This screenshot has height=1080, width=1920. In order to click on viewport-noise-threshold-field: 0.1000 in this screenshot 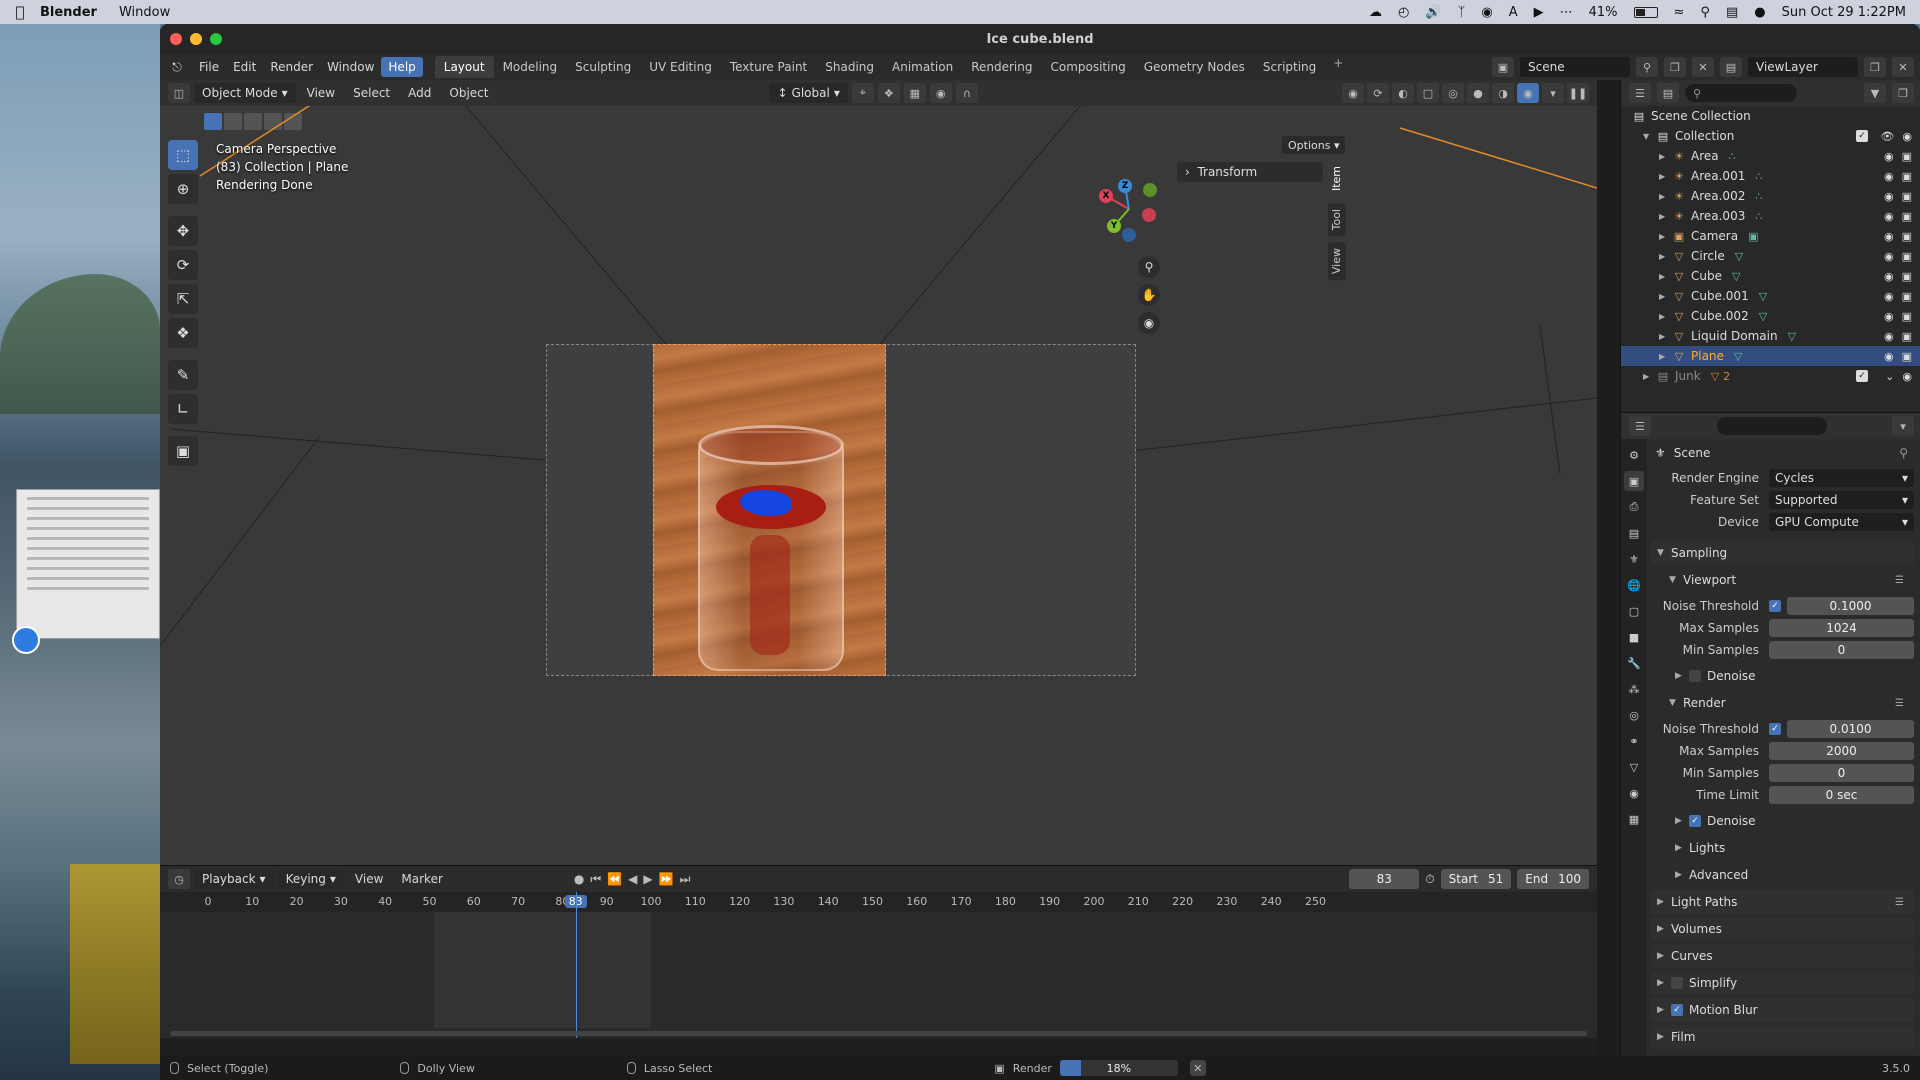, I will do `click(1850, 606)`.